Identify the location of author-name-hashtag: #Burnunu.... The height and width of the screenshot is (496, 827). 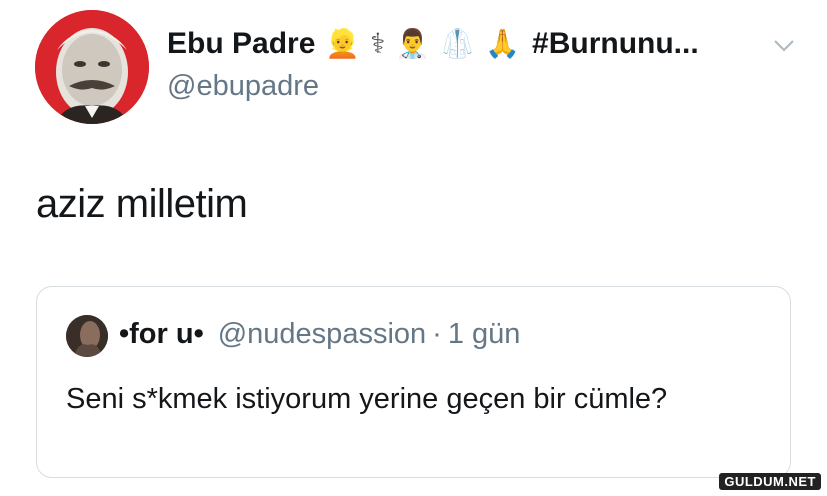
(615, 43).